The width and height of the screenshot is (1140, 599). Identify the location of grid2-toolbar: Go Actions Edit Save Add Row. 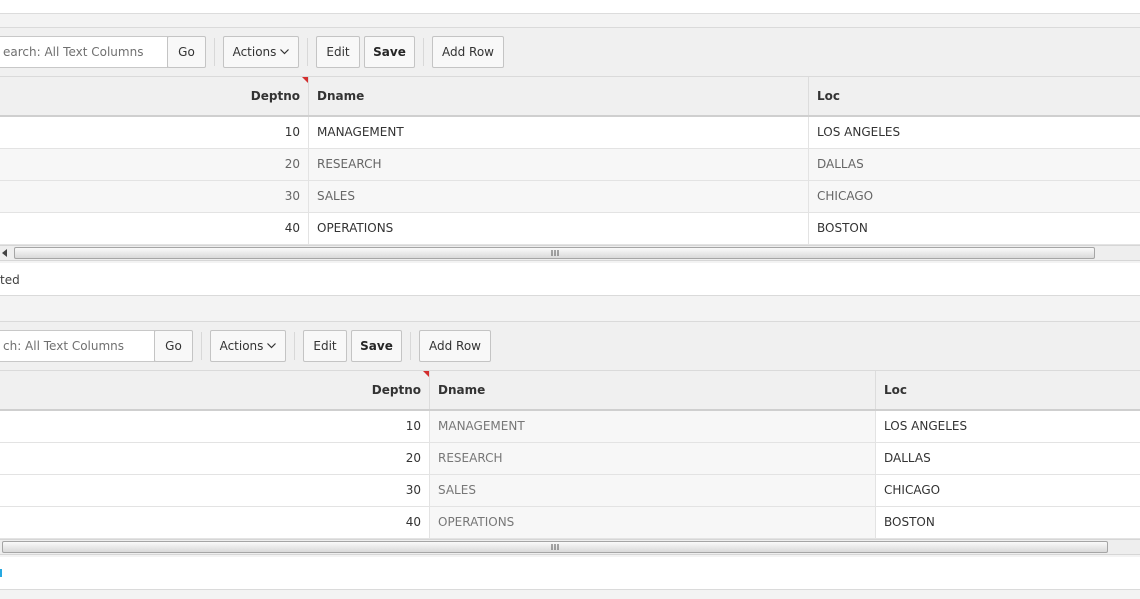
(570, 346).